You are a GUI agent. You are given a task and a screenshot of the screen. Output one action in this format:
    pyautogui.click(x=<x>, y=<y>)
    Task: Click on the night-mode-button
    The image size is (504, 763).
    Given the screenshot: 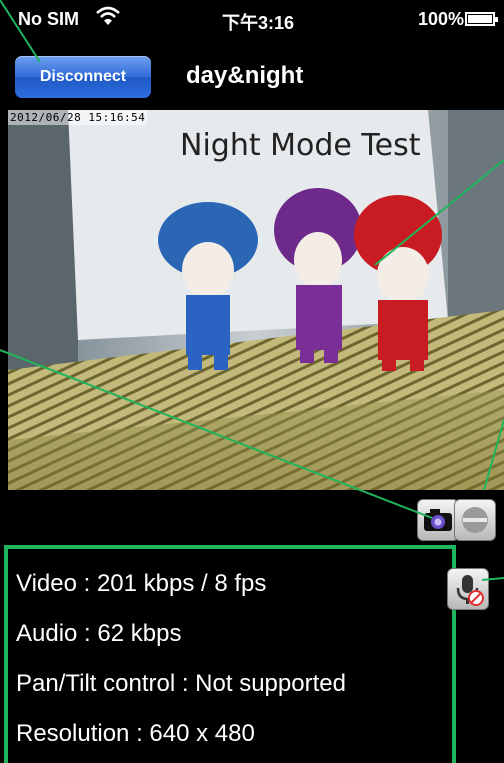 What is the action you would take?
    pyautogui.click(x=475, y=520)
    